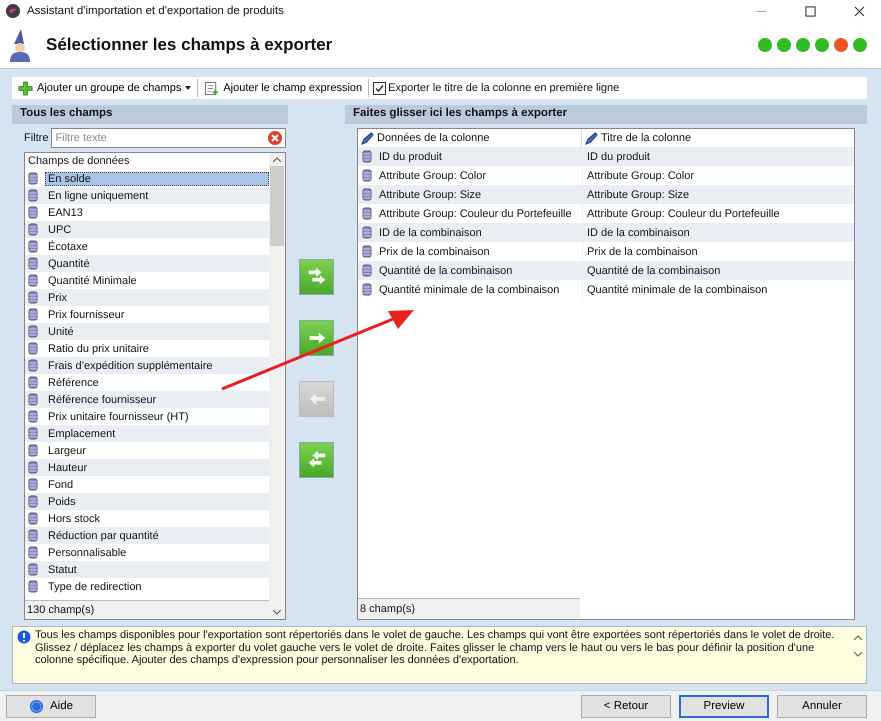 This screenshot has width=881, height=721. What do you see at coordinates (157, 179) in the screenshot?
I see `field-item: En solde` at bounding box center [157, 179].